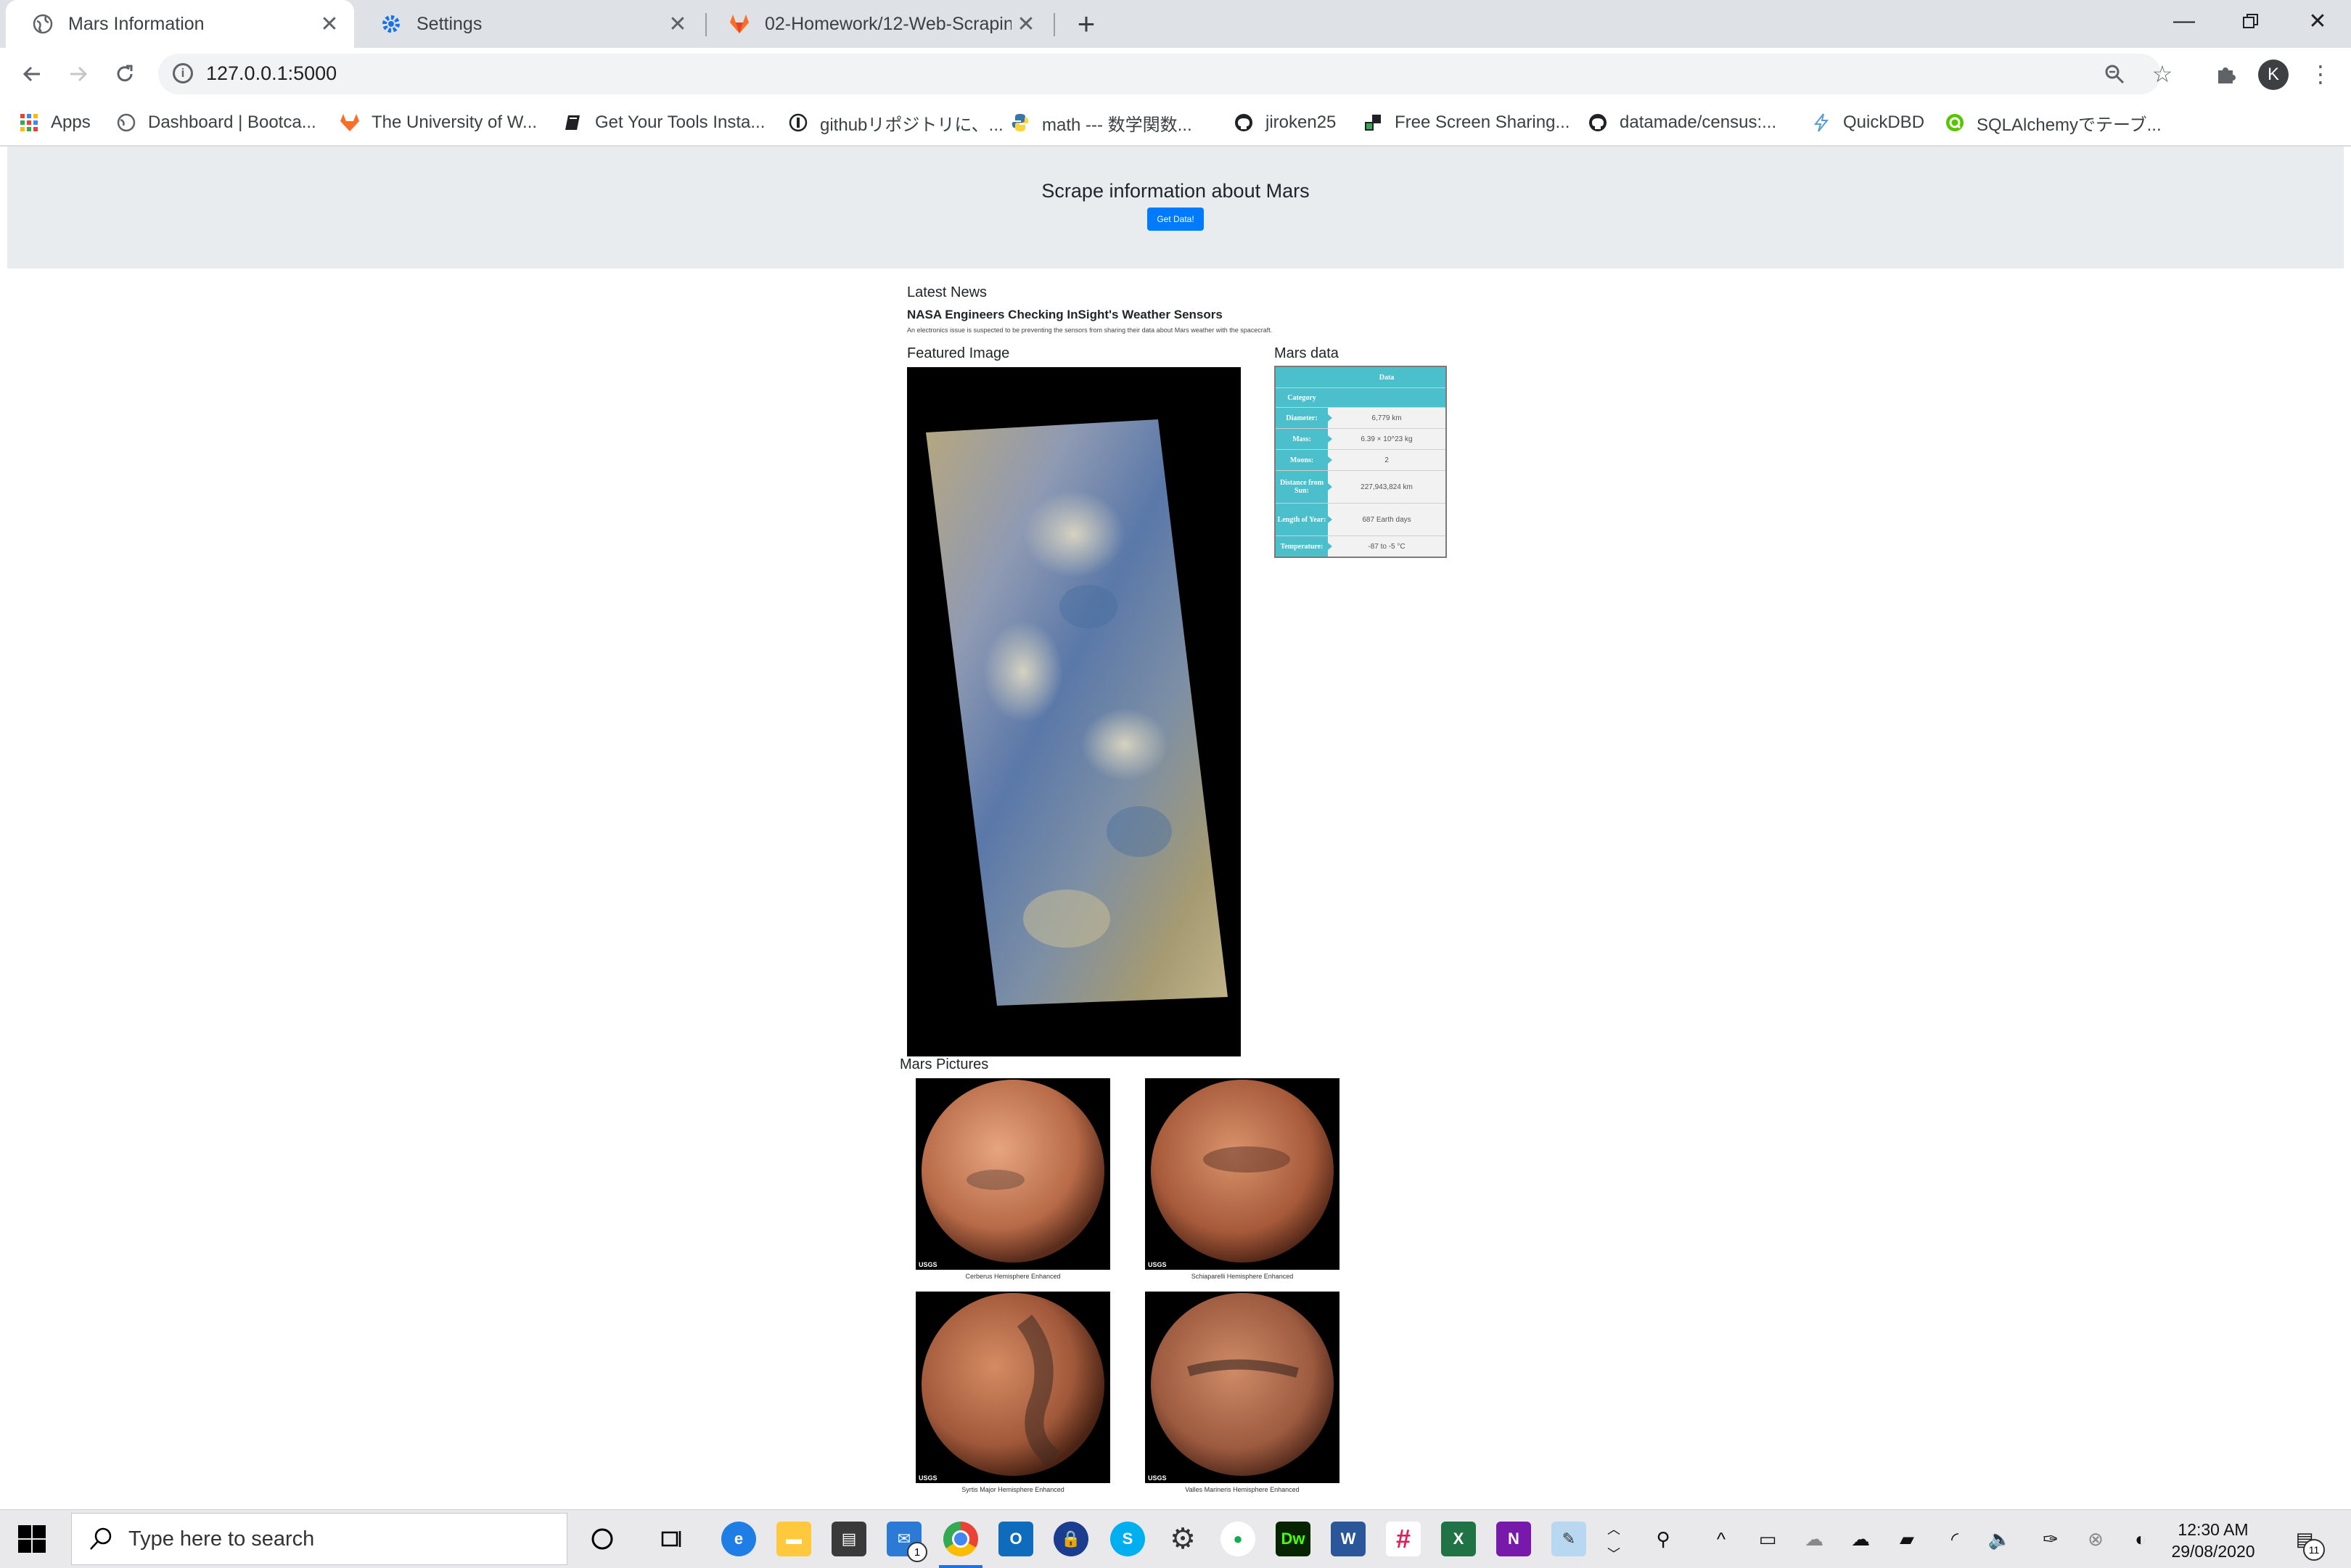  Describe the element at coordinates (180, 24) in the screenshot. I see `tab-mars-information: Mars Information ✕` at that location.